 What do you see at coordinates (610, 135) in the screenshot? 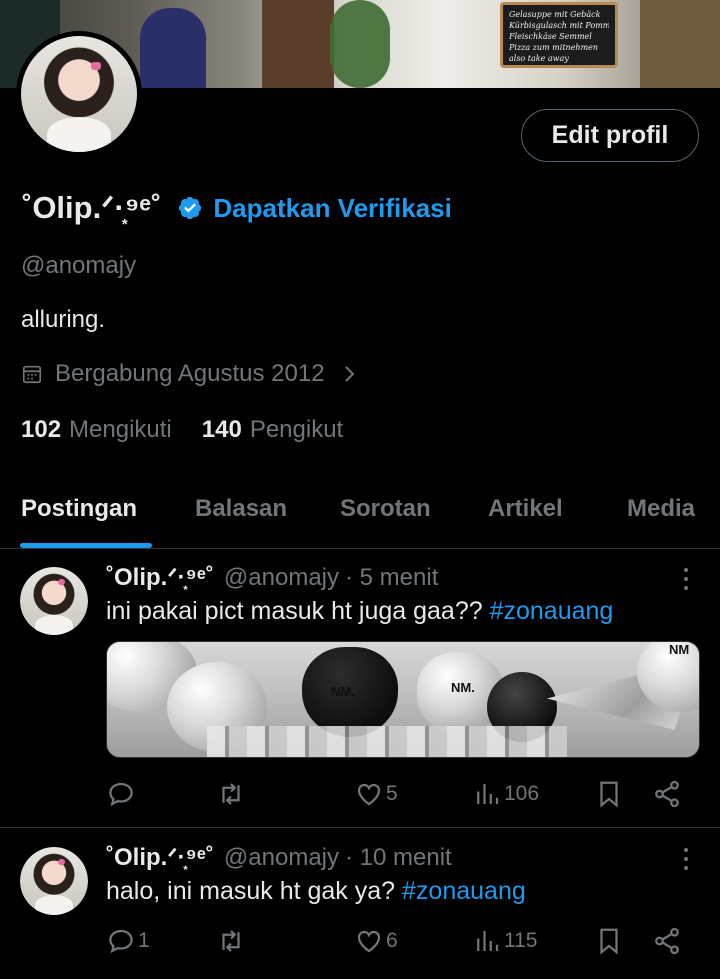
I see `edit-profile-button: Edit profil` at bounding box center [610, 135].